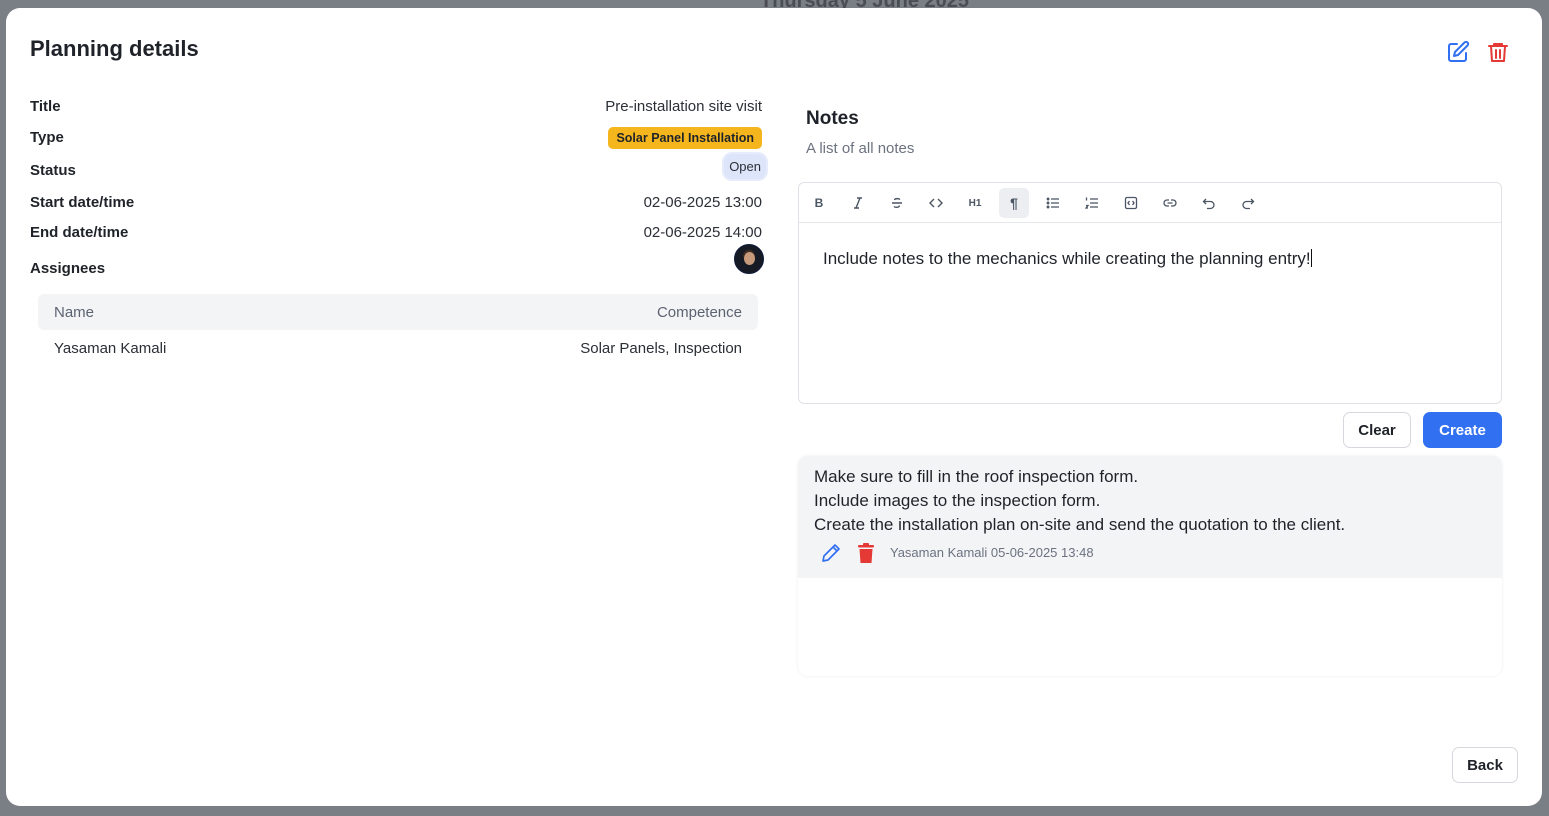 This screenshot has height=816, width=1549. I want to click on editor-toolbar: B H1 ¶, so click(1150, 203).